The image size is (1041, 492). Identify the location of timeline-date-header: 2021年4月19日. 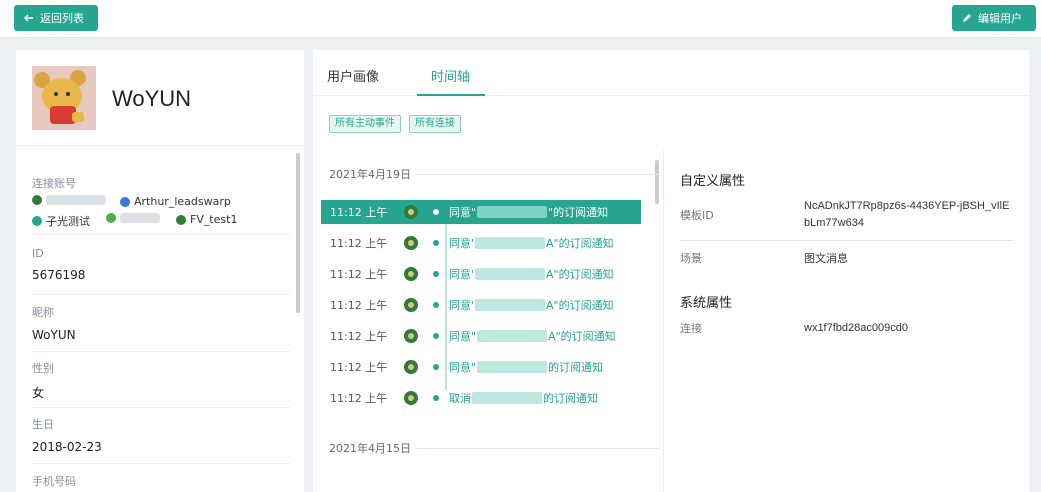
(494, 174).